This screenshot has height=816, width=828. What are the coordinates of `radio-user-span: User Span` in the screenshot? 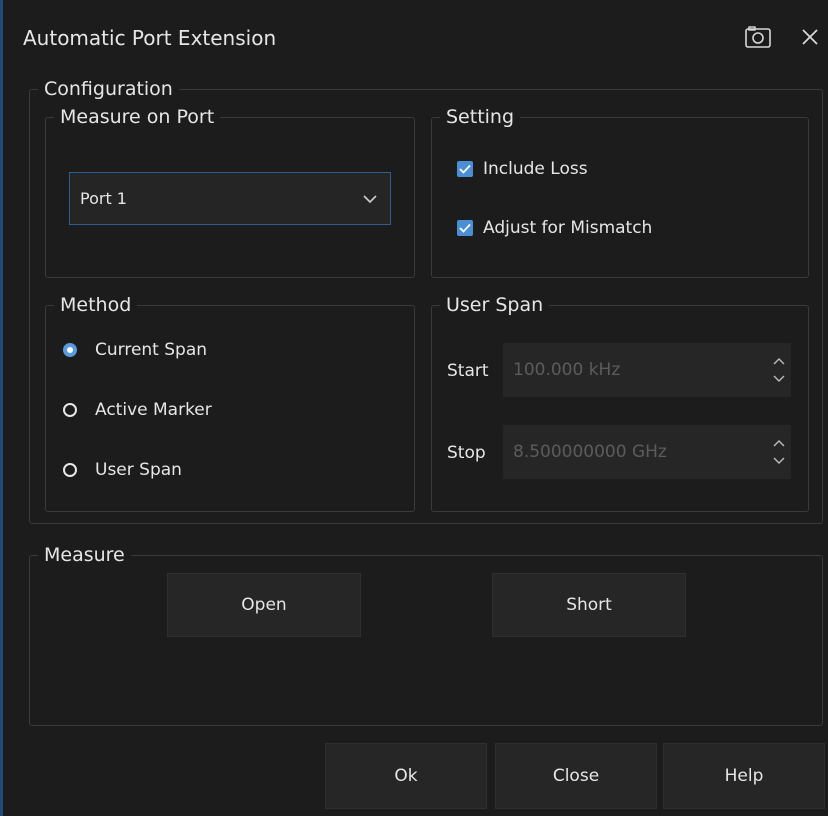 It's located at (122, 470).